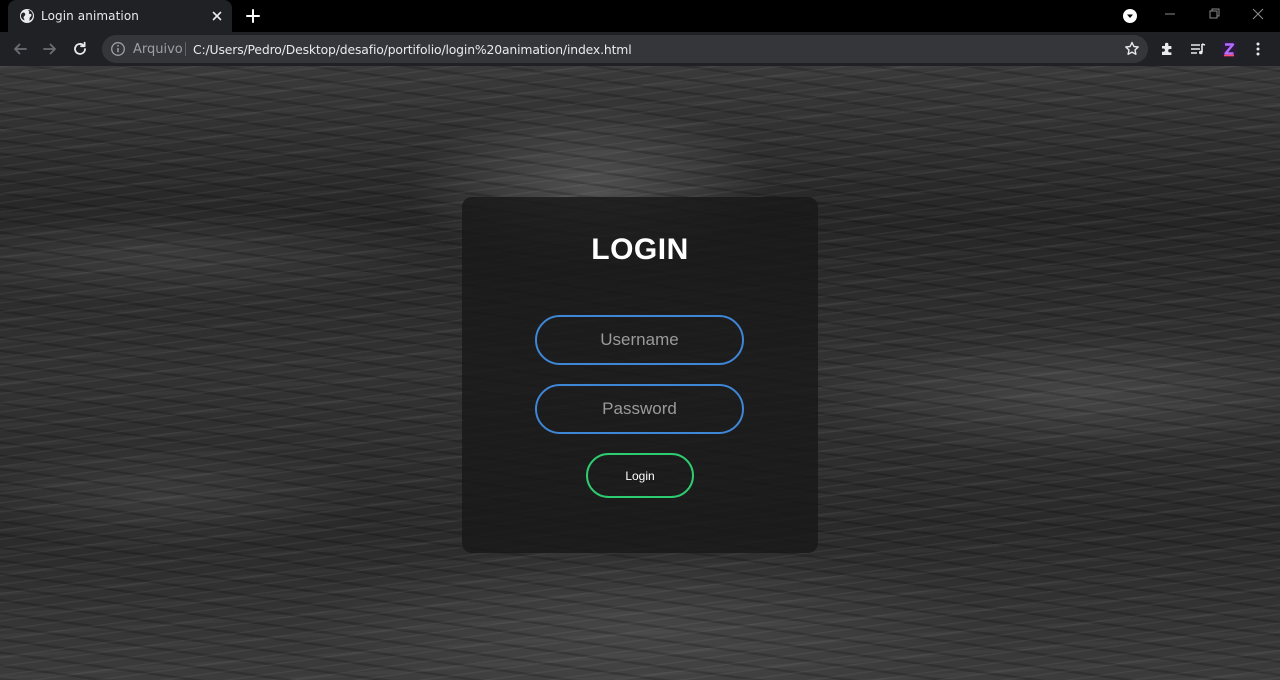 This screenshot has height=680, width=1280. I want to click on close-icon, so click(217, 16).